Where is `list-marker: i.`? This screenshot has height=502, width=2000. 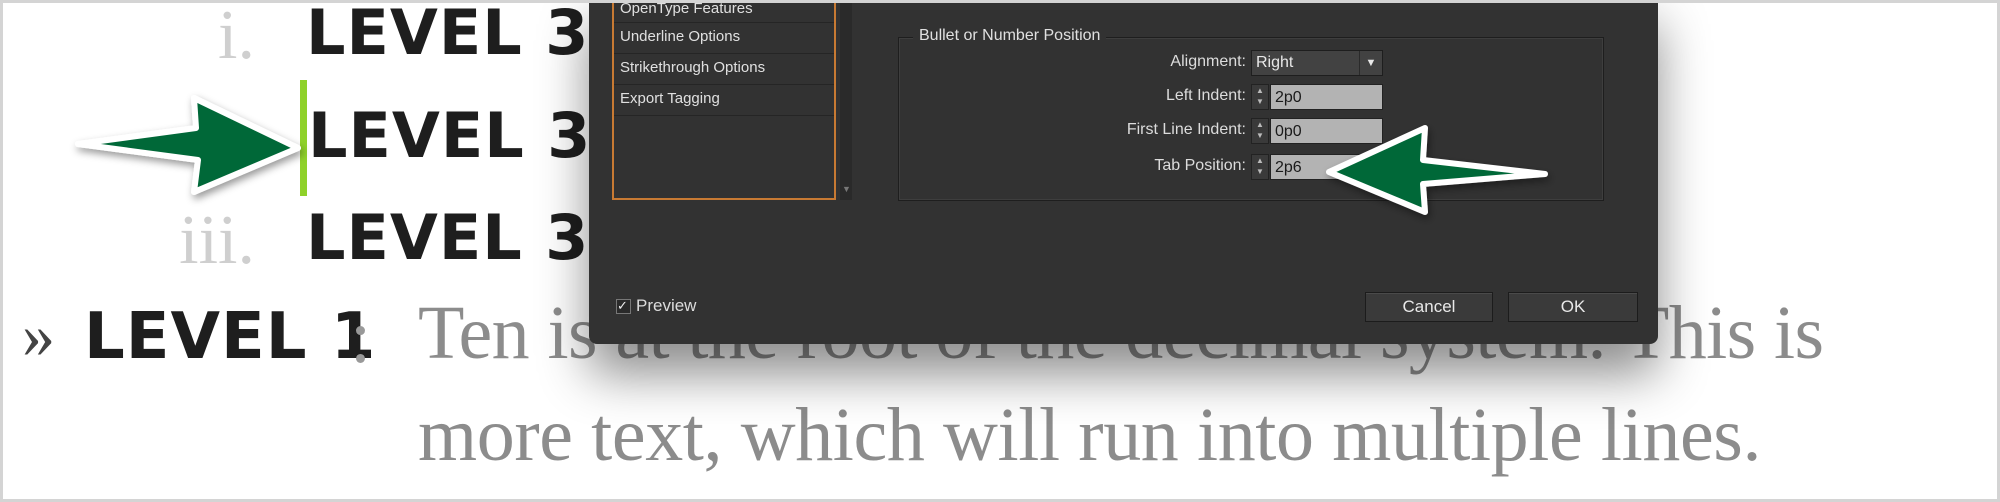
list-marker: i. is located at coordinates (236, 37).